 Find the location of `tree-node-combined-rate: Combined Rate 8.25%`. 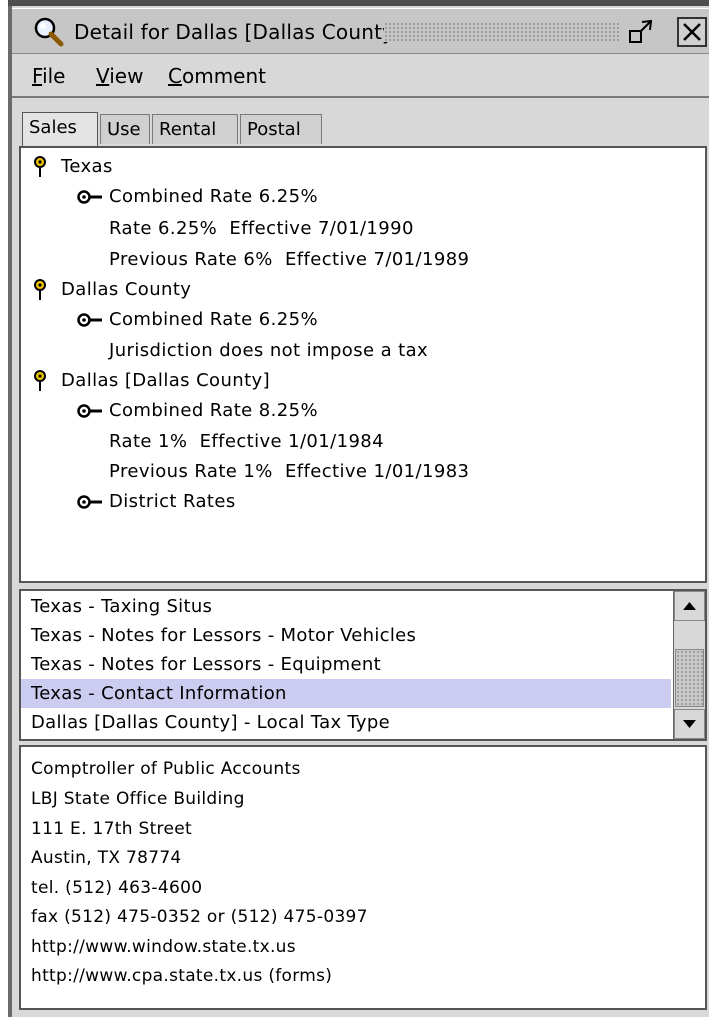

tree-node-combined-rate: Combined Rate 8.25% is located at coordinates (213, 410).